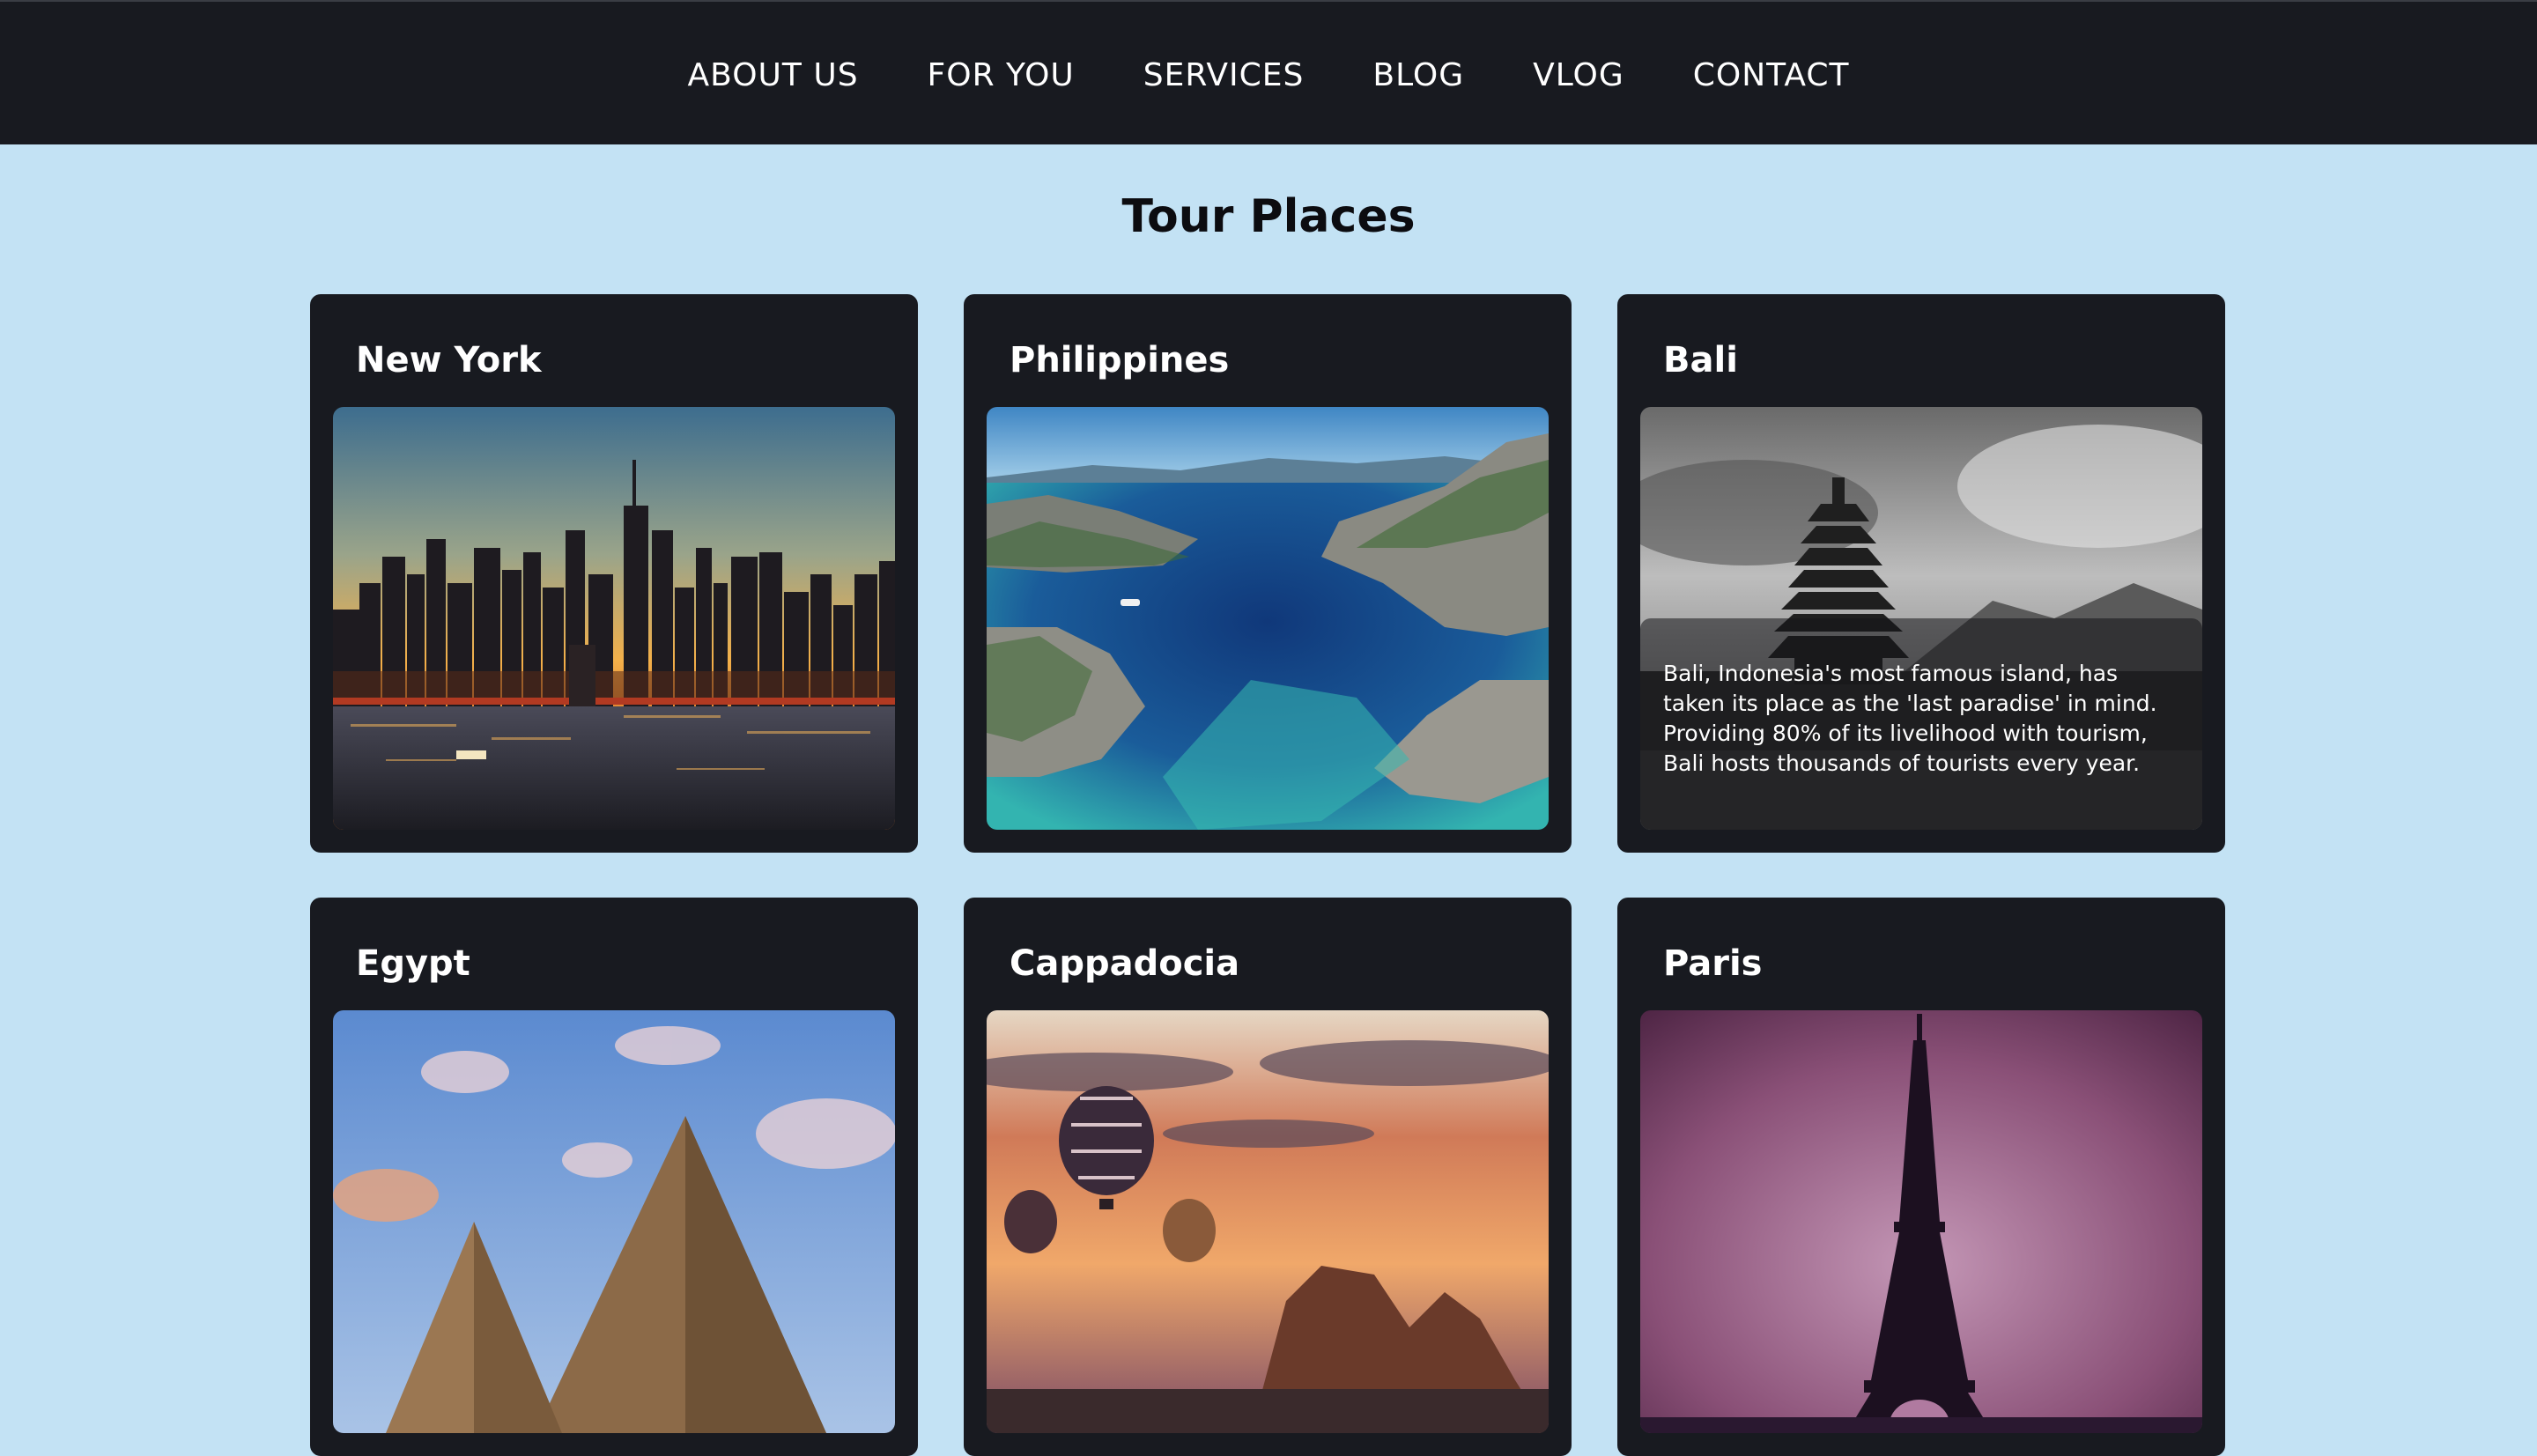  I want to click on nav-link-services: SERVICES, so click(1224, 73).